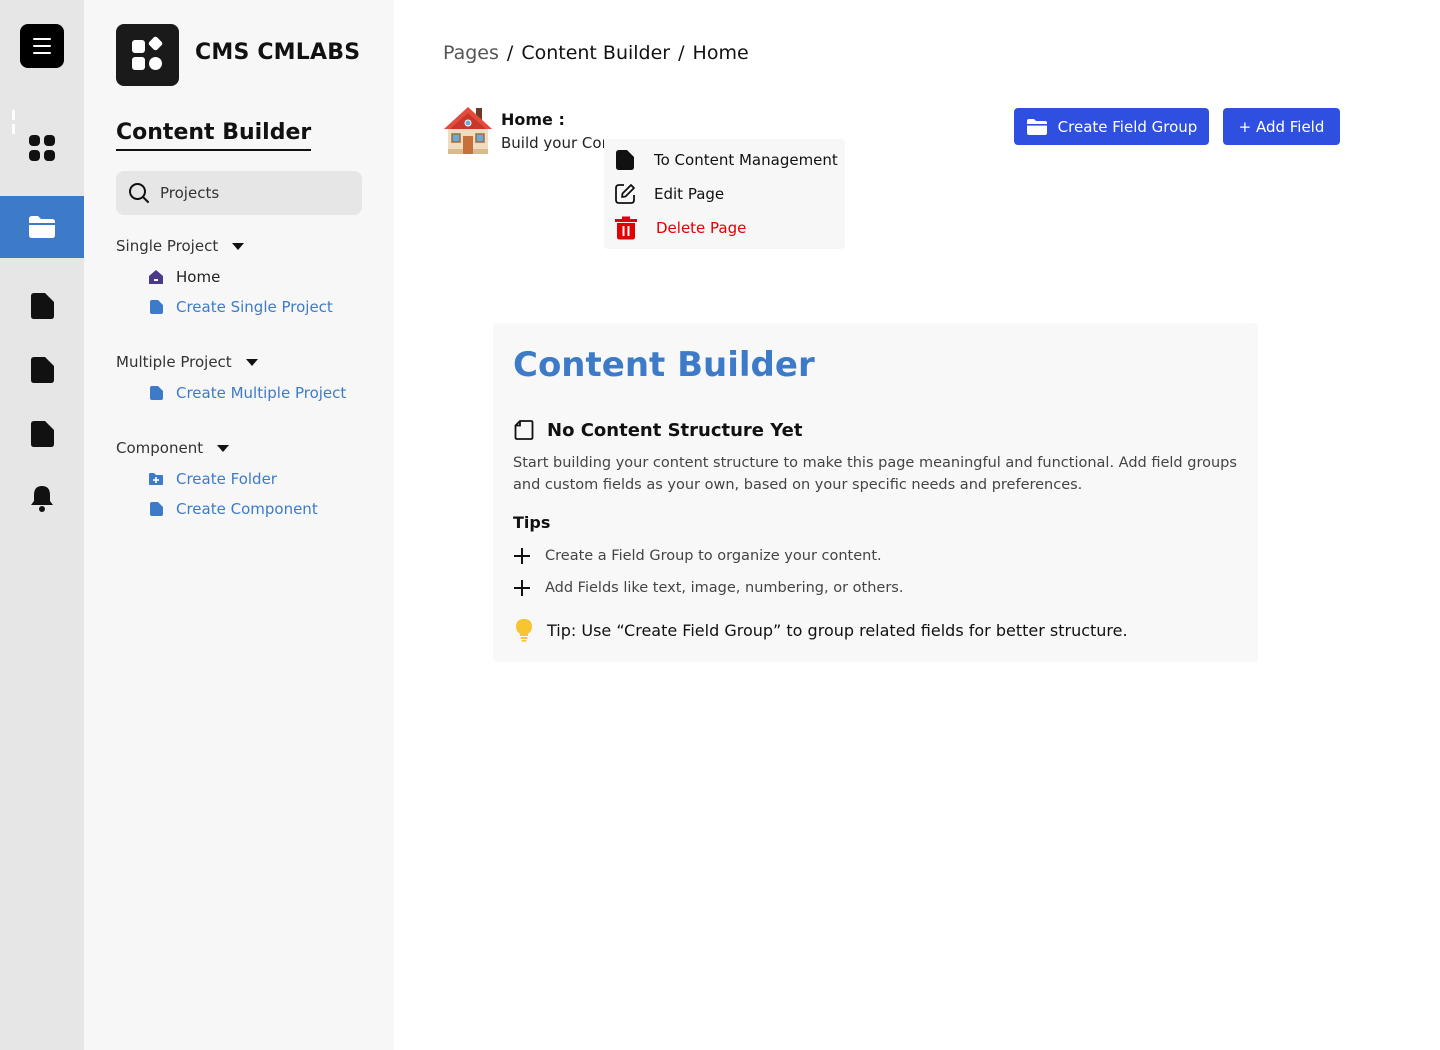 The height and width of the screenshot is (1050, 1440). I want to click on sidebar-item-create-multiple-project: Create Multiple Project, so click(247, 393).